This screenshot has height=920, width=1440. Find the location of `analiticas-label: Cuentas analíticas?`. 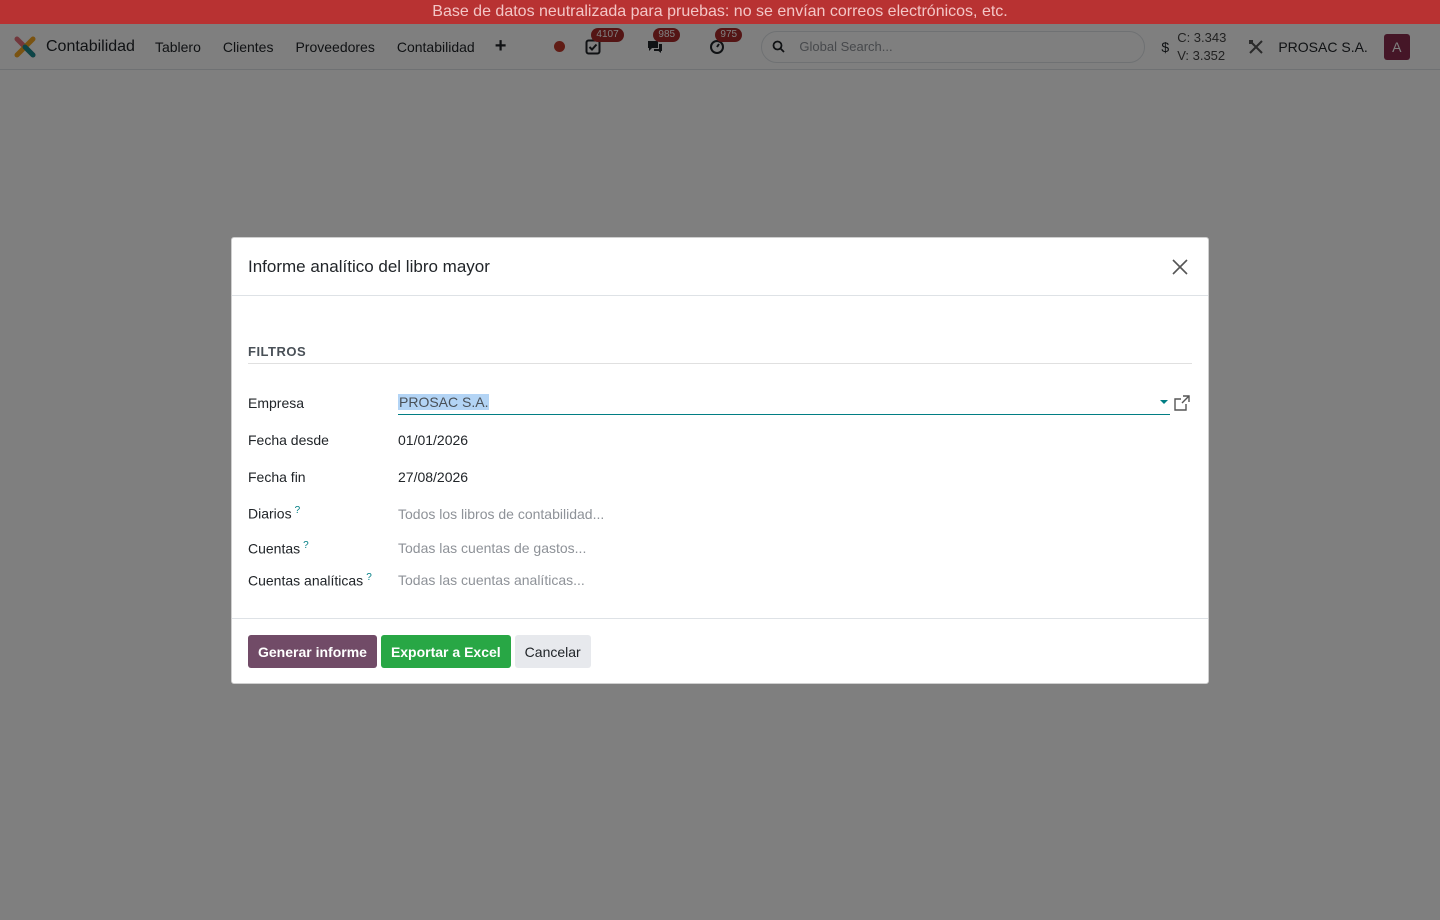

analiticas-label: Cuentas analíticas? is located at coordinates (323, 580).